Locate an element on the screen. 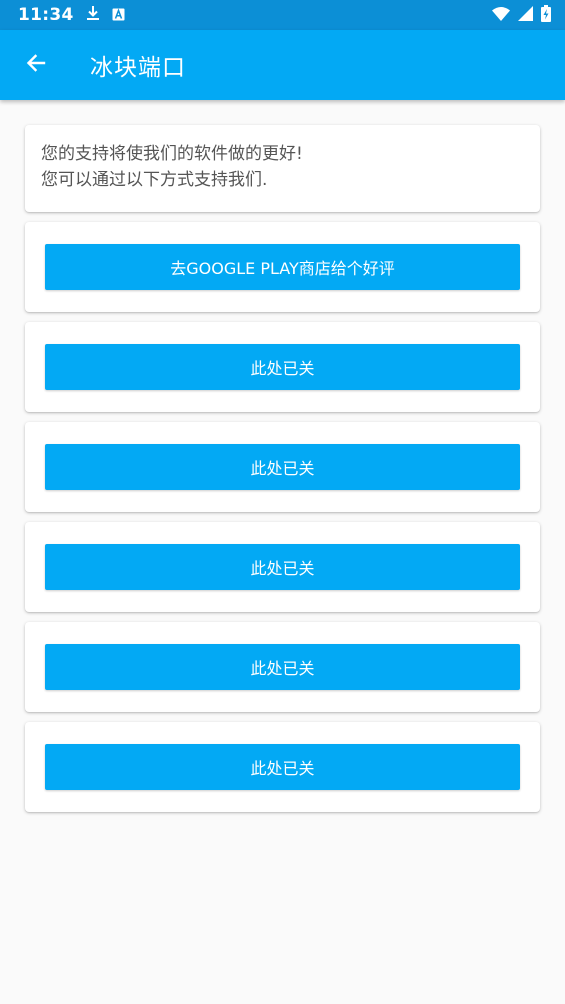 This screenshot has height=1004, width=565. info-line-1: 您的支持将使我们的软件做的更好! is located at coordinates (172, 154).